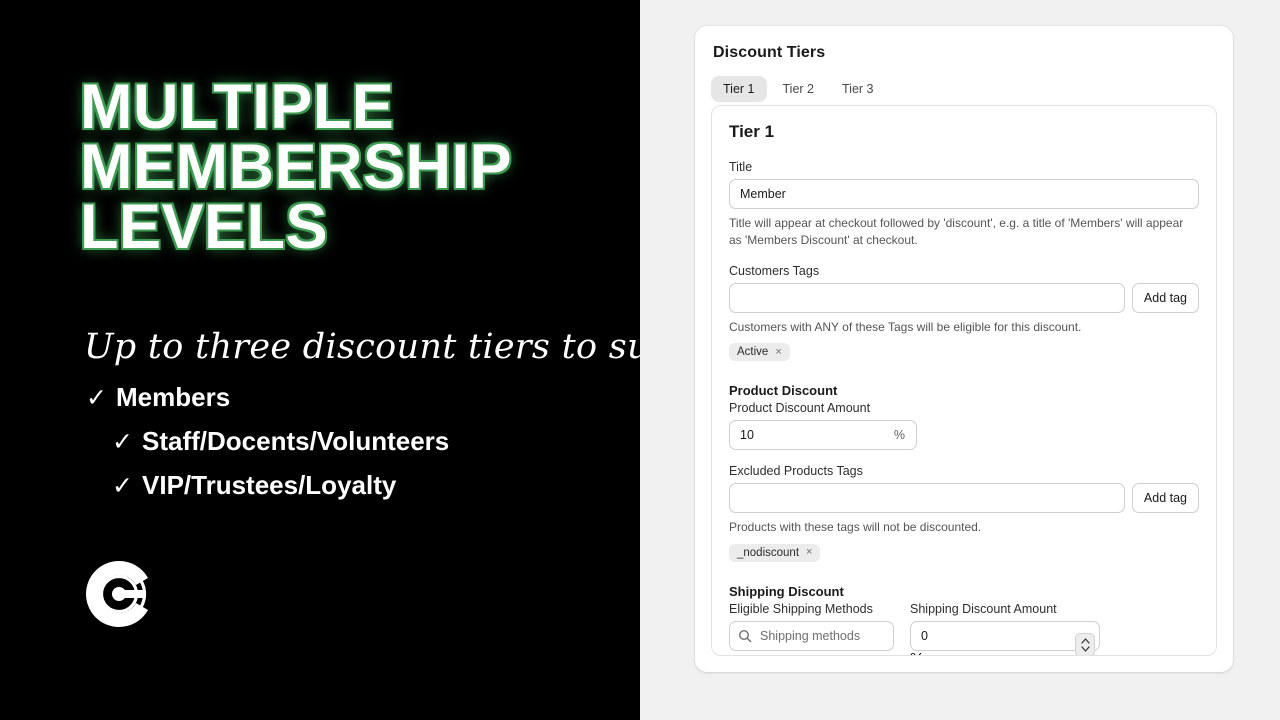 This screenshot has height=720, width=1280. What do you see at coordinates (1085, 648) in the screenshot?
I see `chevron-down-icon` at bounding box center [1085, 648].